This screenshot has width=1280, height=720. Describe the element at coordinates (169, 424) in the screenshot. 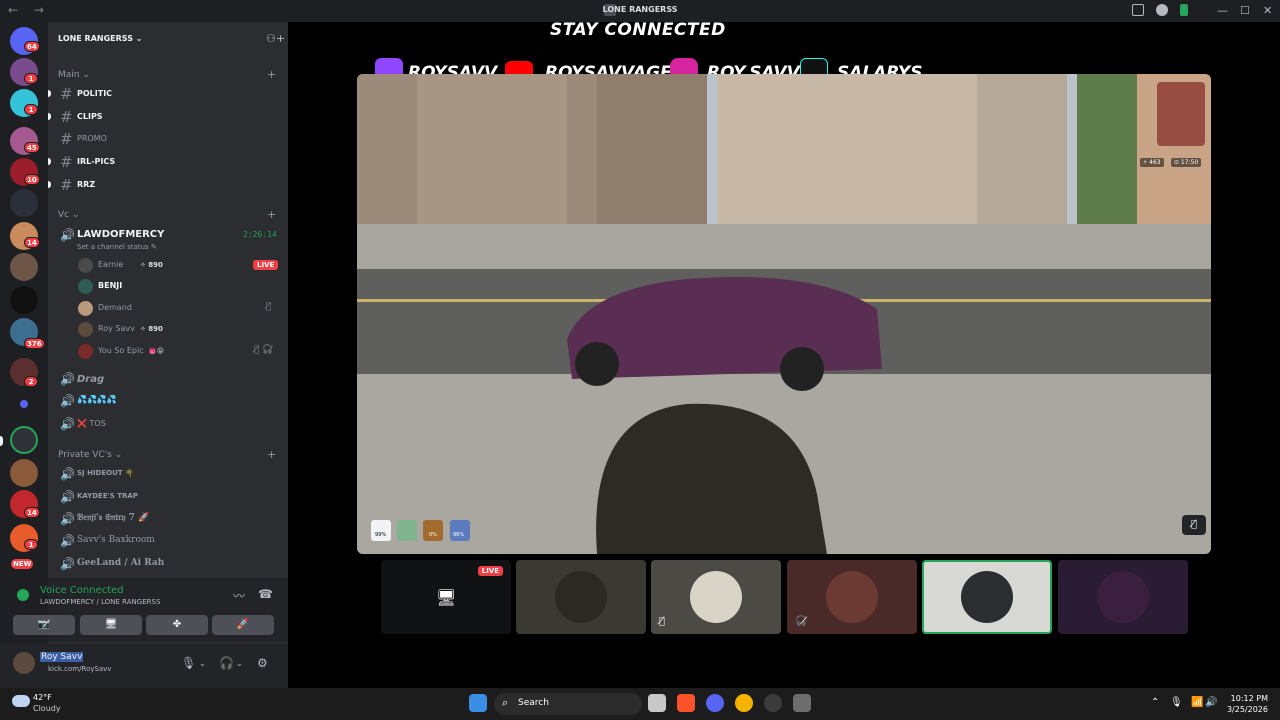

I see `voice-channel-tos: 🔊 ❌ TOS` at that location.